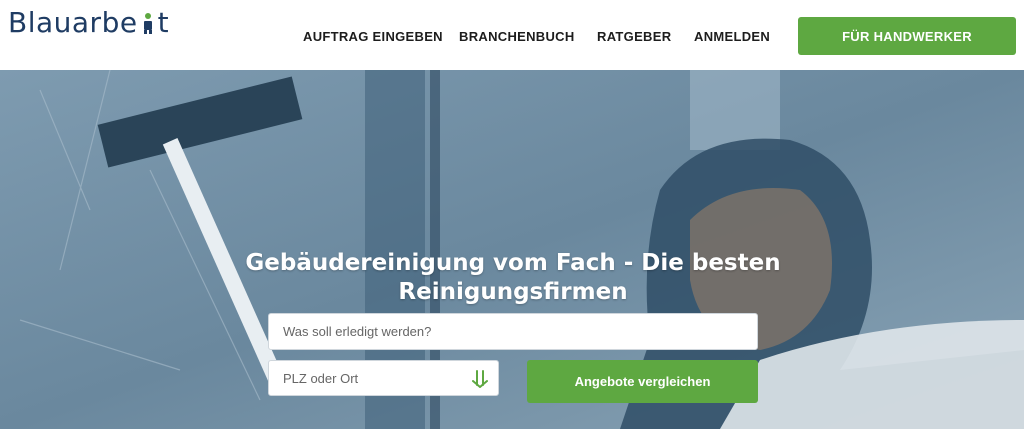 The image size is (1024, 429). What do you see at coordinates (480, 379) in the screenshot?
I see `double-arrow-down-icon` at bounding box center [480, 379].